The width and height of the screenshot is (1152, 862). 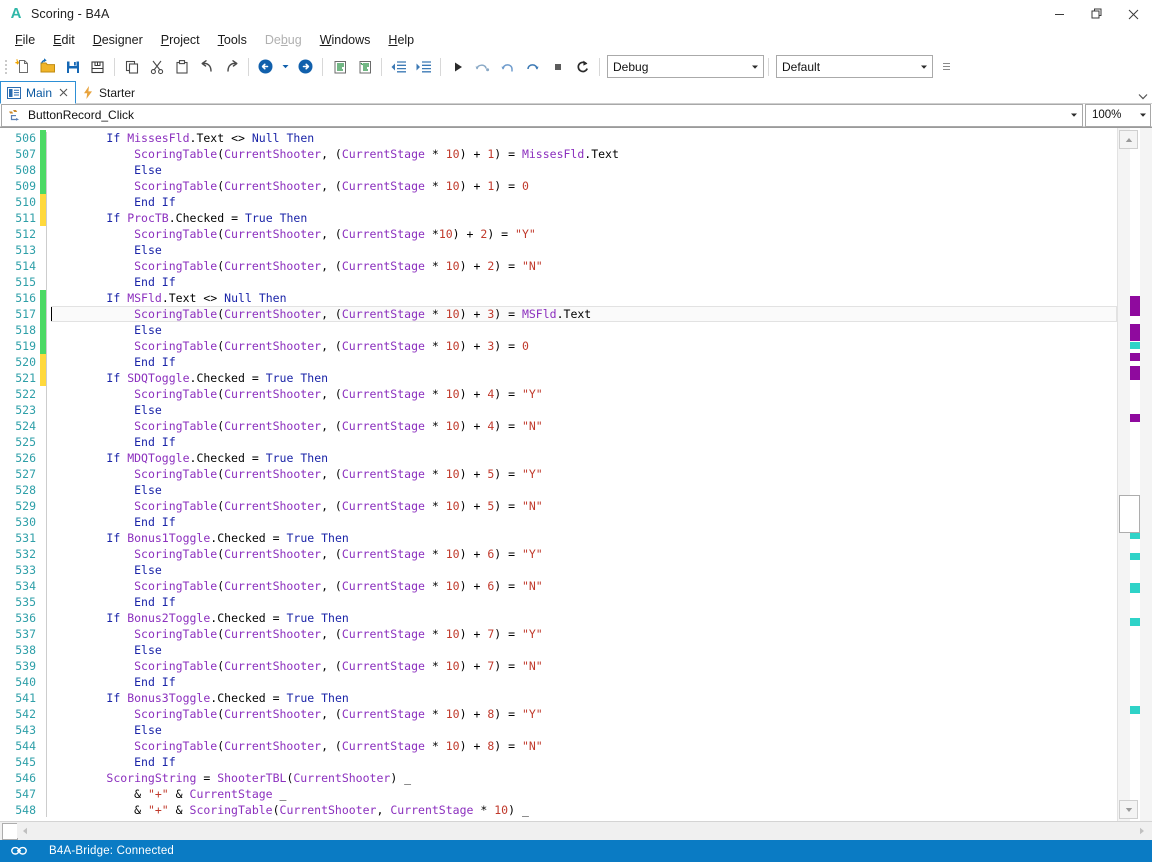 I want to click on code-line: If MDQToggle.Checked = True Then, so click(x=584, y=458).